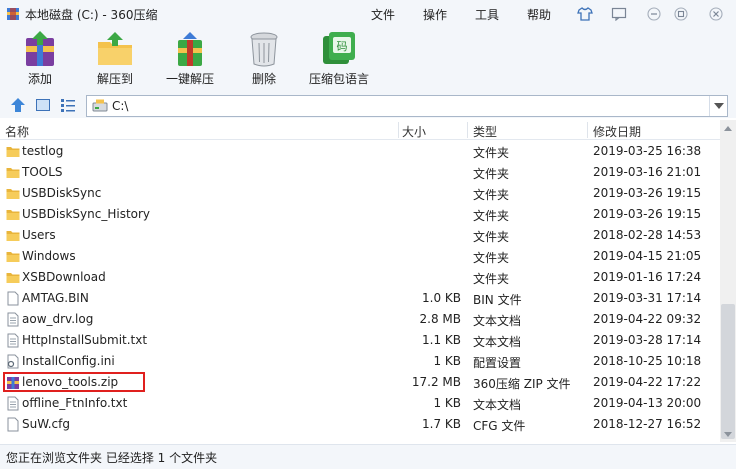 This screenshot has width=736, height=469. What do you see at coordinates (360, 235) in the screenshot?
I see `file-row: Users 文件夹 2018-02-28 14:53` at bounding box center [360, 235].